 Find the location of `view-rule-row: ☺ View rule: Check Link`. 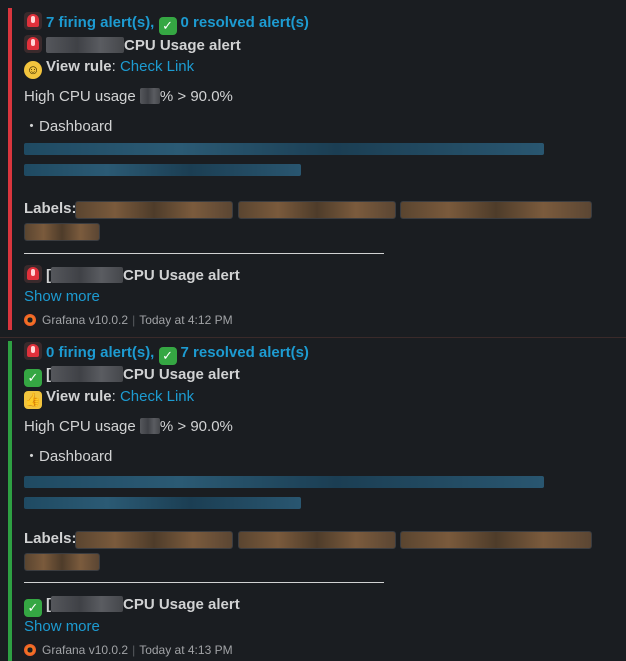

view-rule-row: ☺ View rule: Check Link is located at coordinates (109, 68).